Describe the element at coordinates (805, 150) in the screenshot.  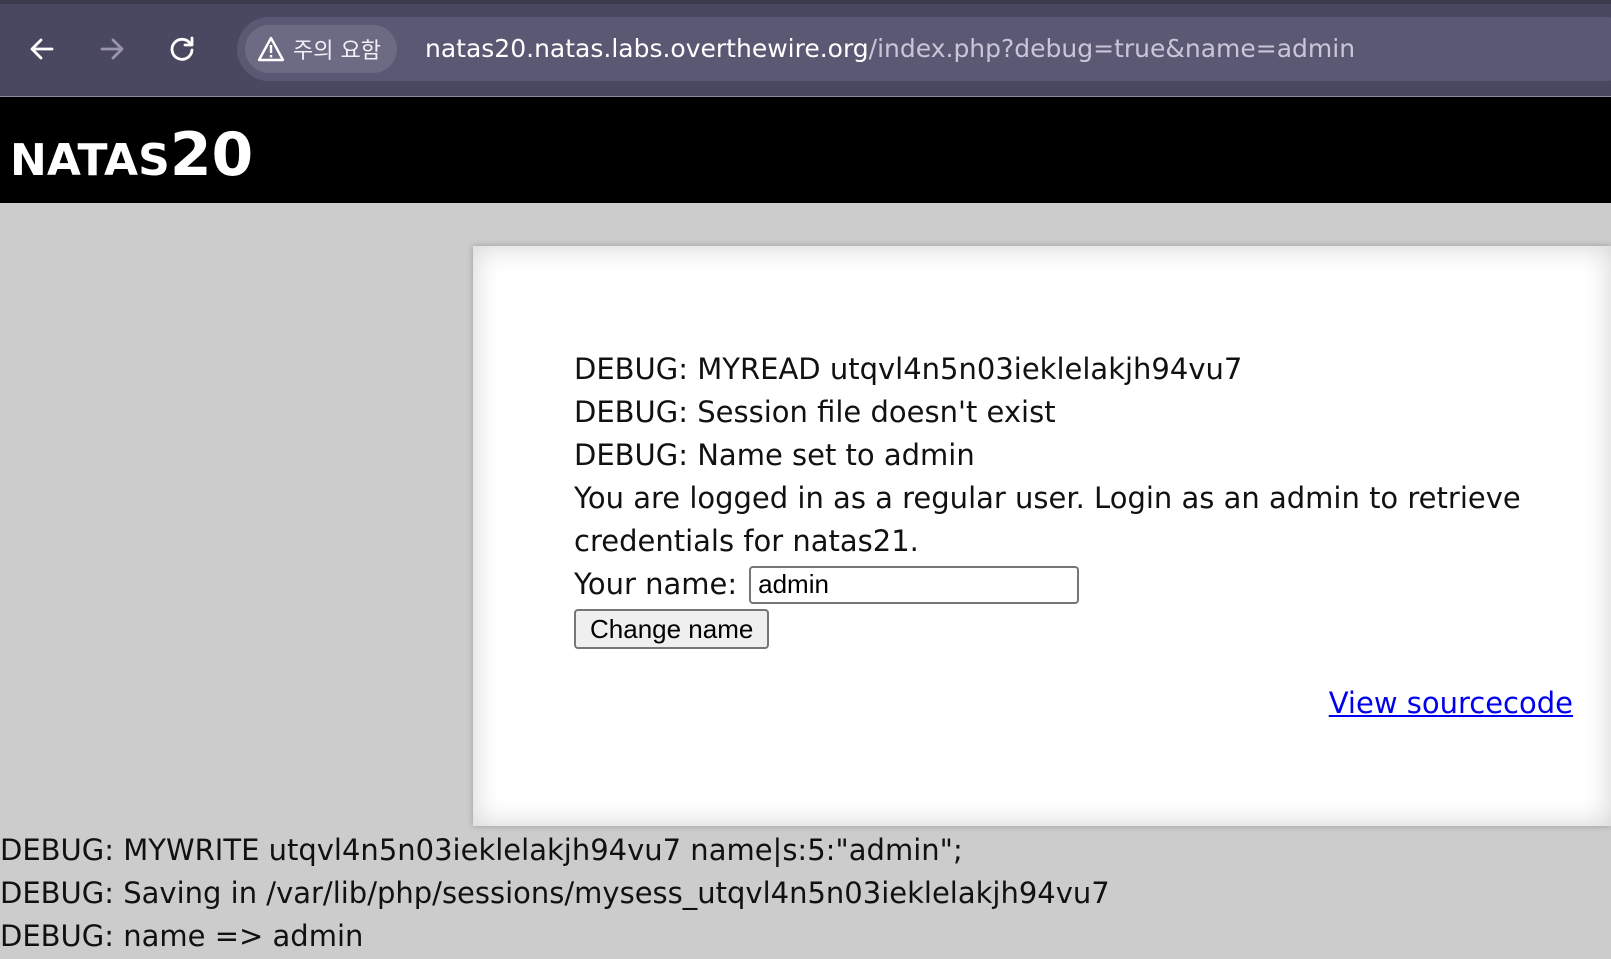
I see `page-header: NATAS20` at that location.